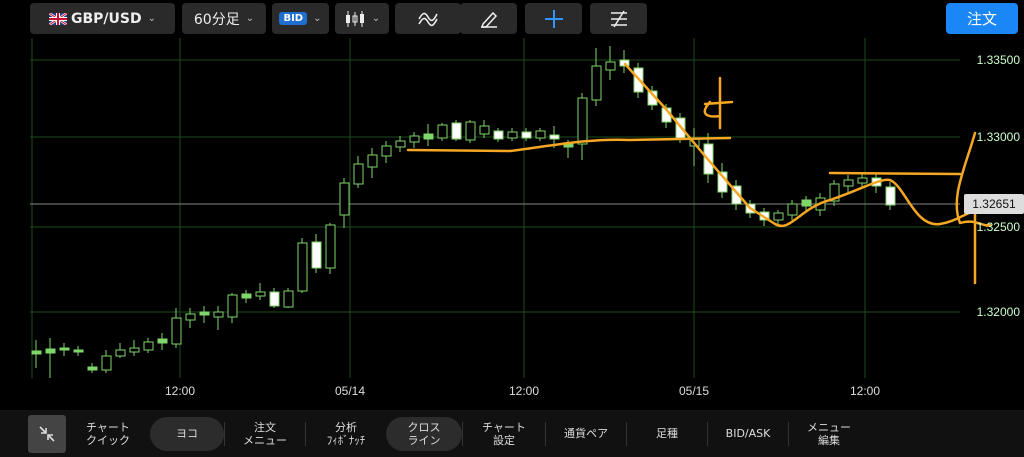  I want to click on menu-landscape: ヨコ, so click(187, 433).